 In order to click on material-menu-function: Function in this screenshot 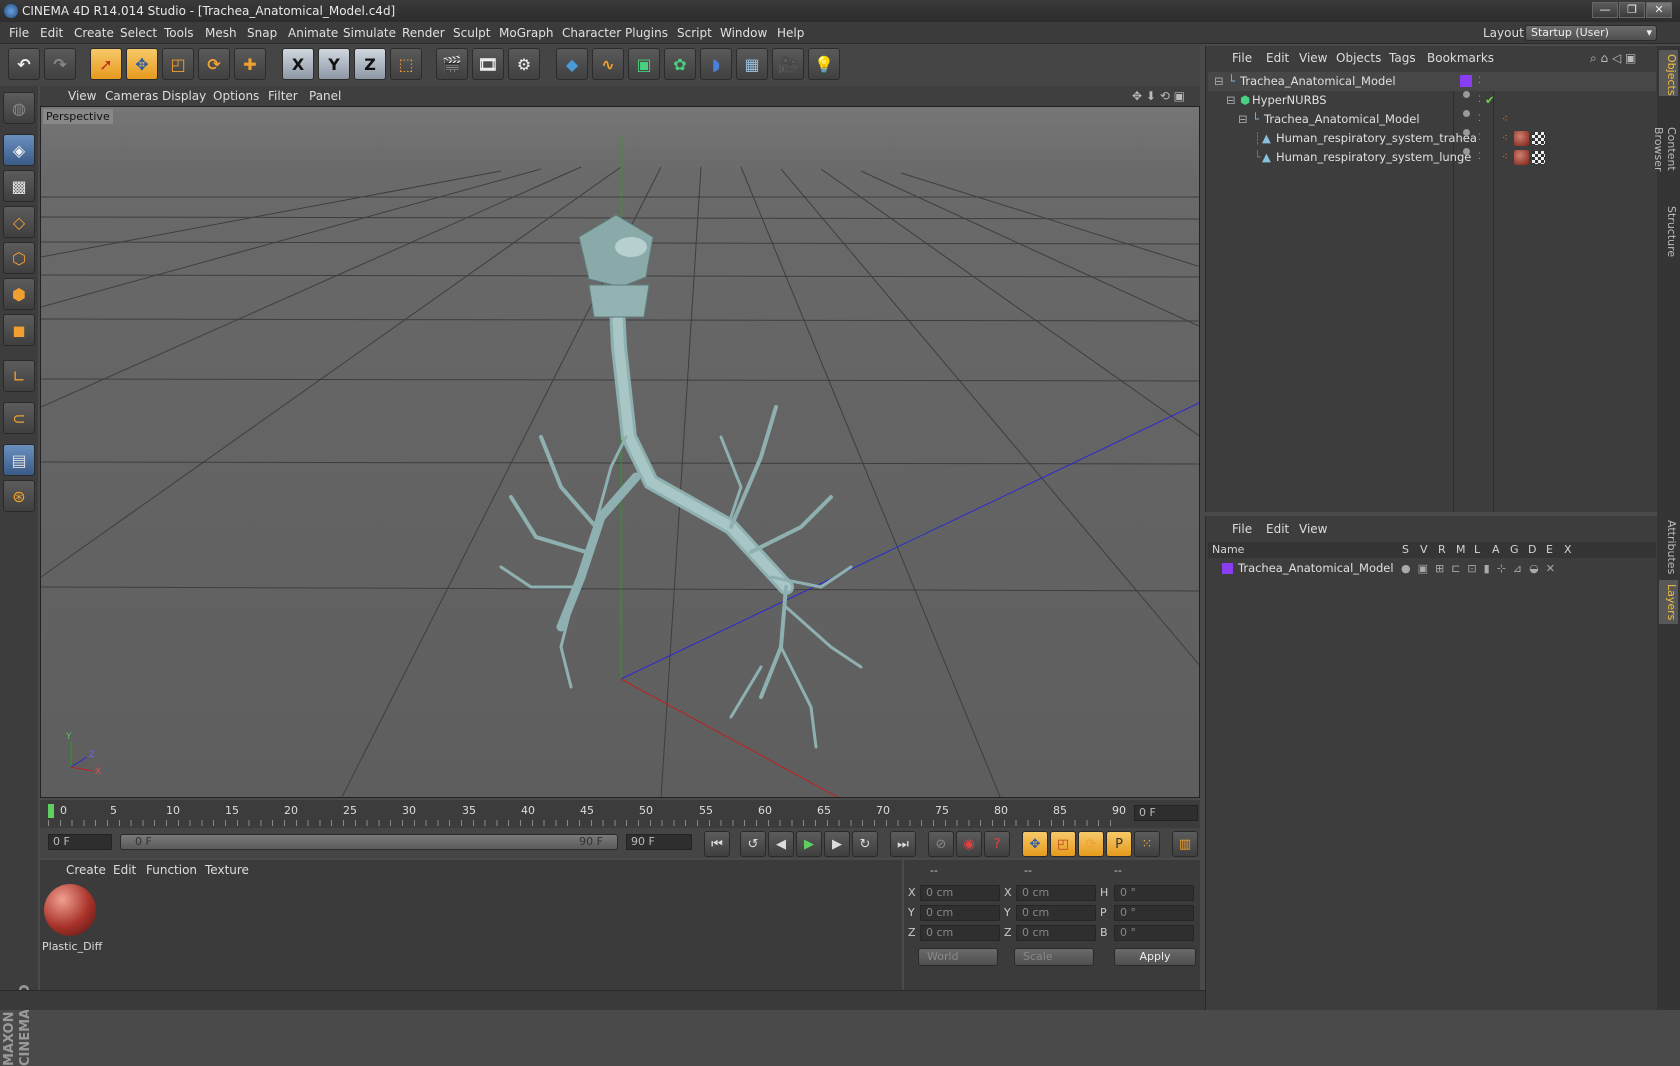, I will do `click(171, 870)`.